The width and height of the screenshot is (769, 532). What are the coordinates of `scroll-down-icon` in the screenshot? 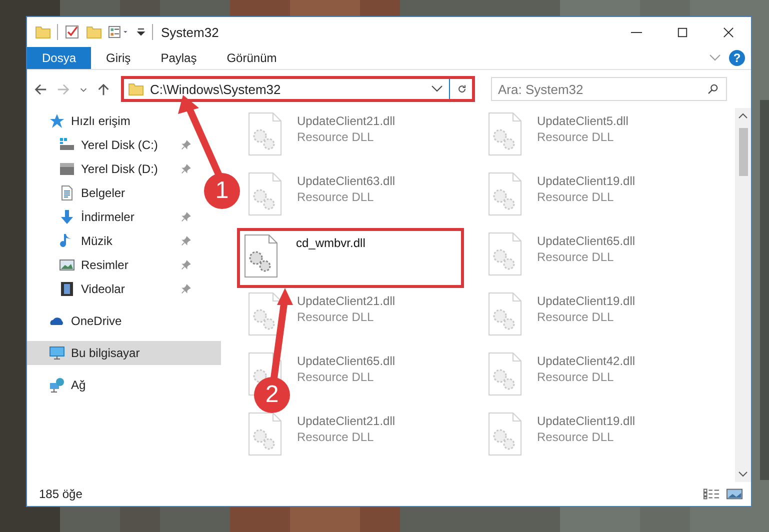 It's located at (743, 474).